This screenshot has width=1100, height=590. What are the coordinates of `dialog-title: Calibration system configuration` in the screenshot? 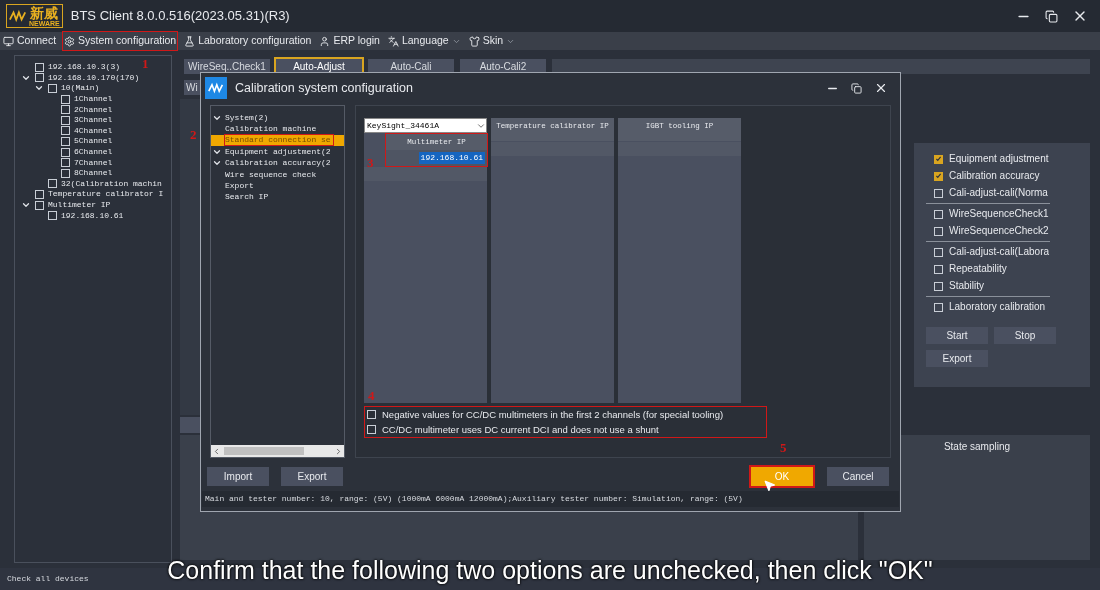 It's located at (324, 88).